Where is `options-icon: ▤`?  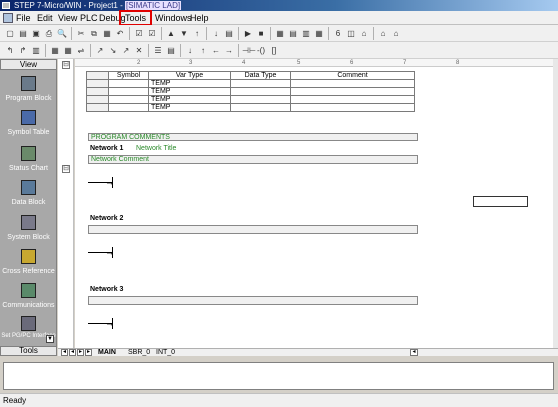
options-icon: ▤ is located at coordinates (229, 33).